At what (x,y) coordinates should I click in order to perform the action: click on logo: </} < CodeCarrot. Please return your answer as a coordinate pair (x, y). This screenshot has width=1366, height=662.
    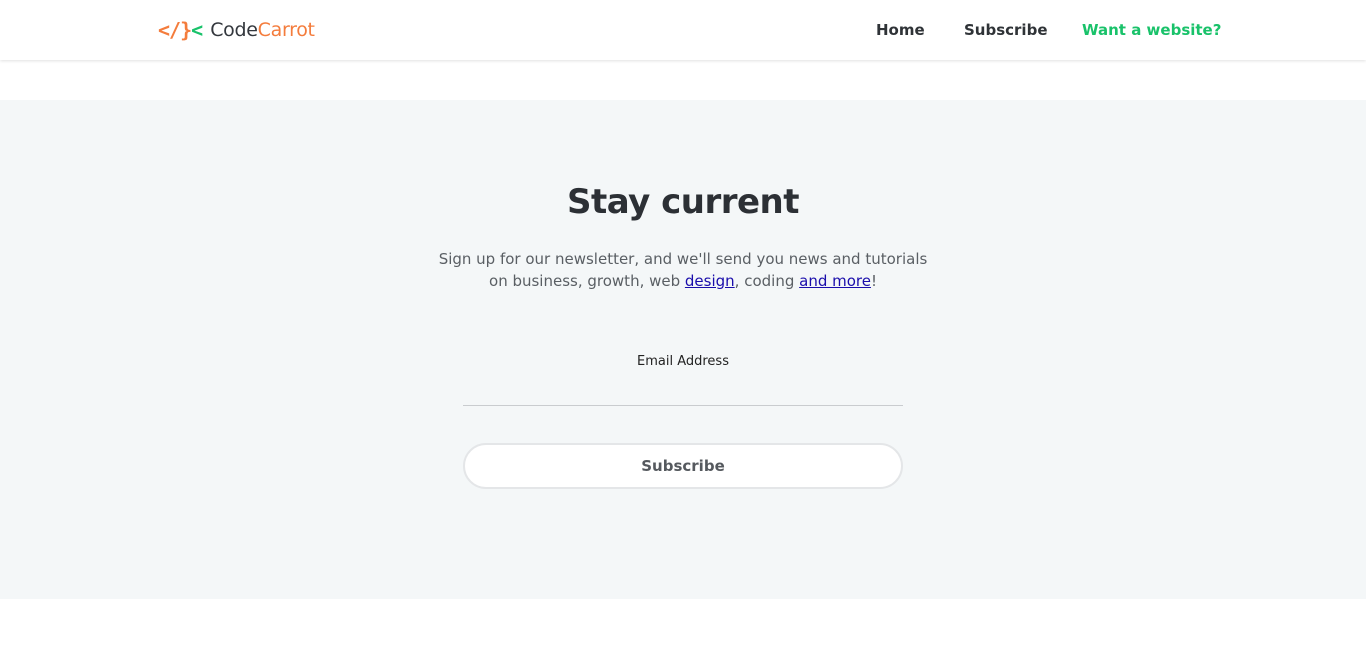
    Looking at the image, I should click on (236, 30).